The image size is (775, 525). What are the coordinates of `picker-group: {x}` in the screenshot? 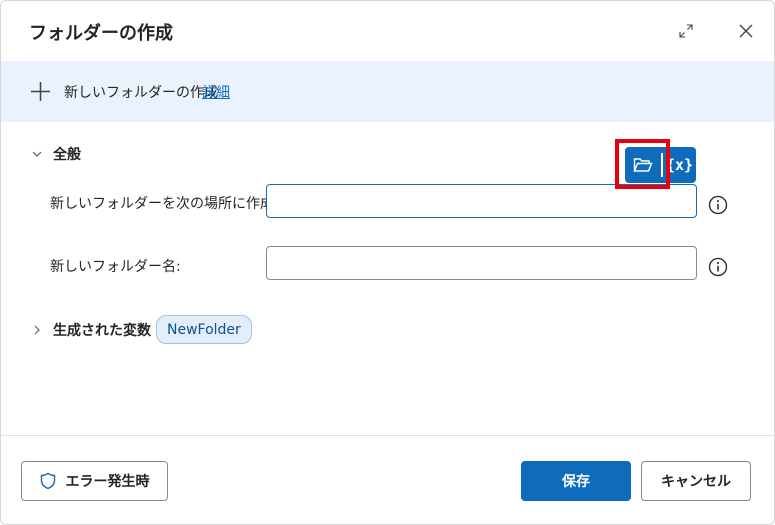 It's located at (660, 165).